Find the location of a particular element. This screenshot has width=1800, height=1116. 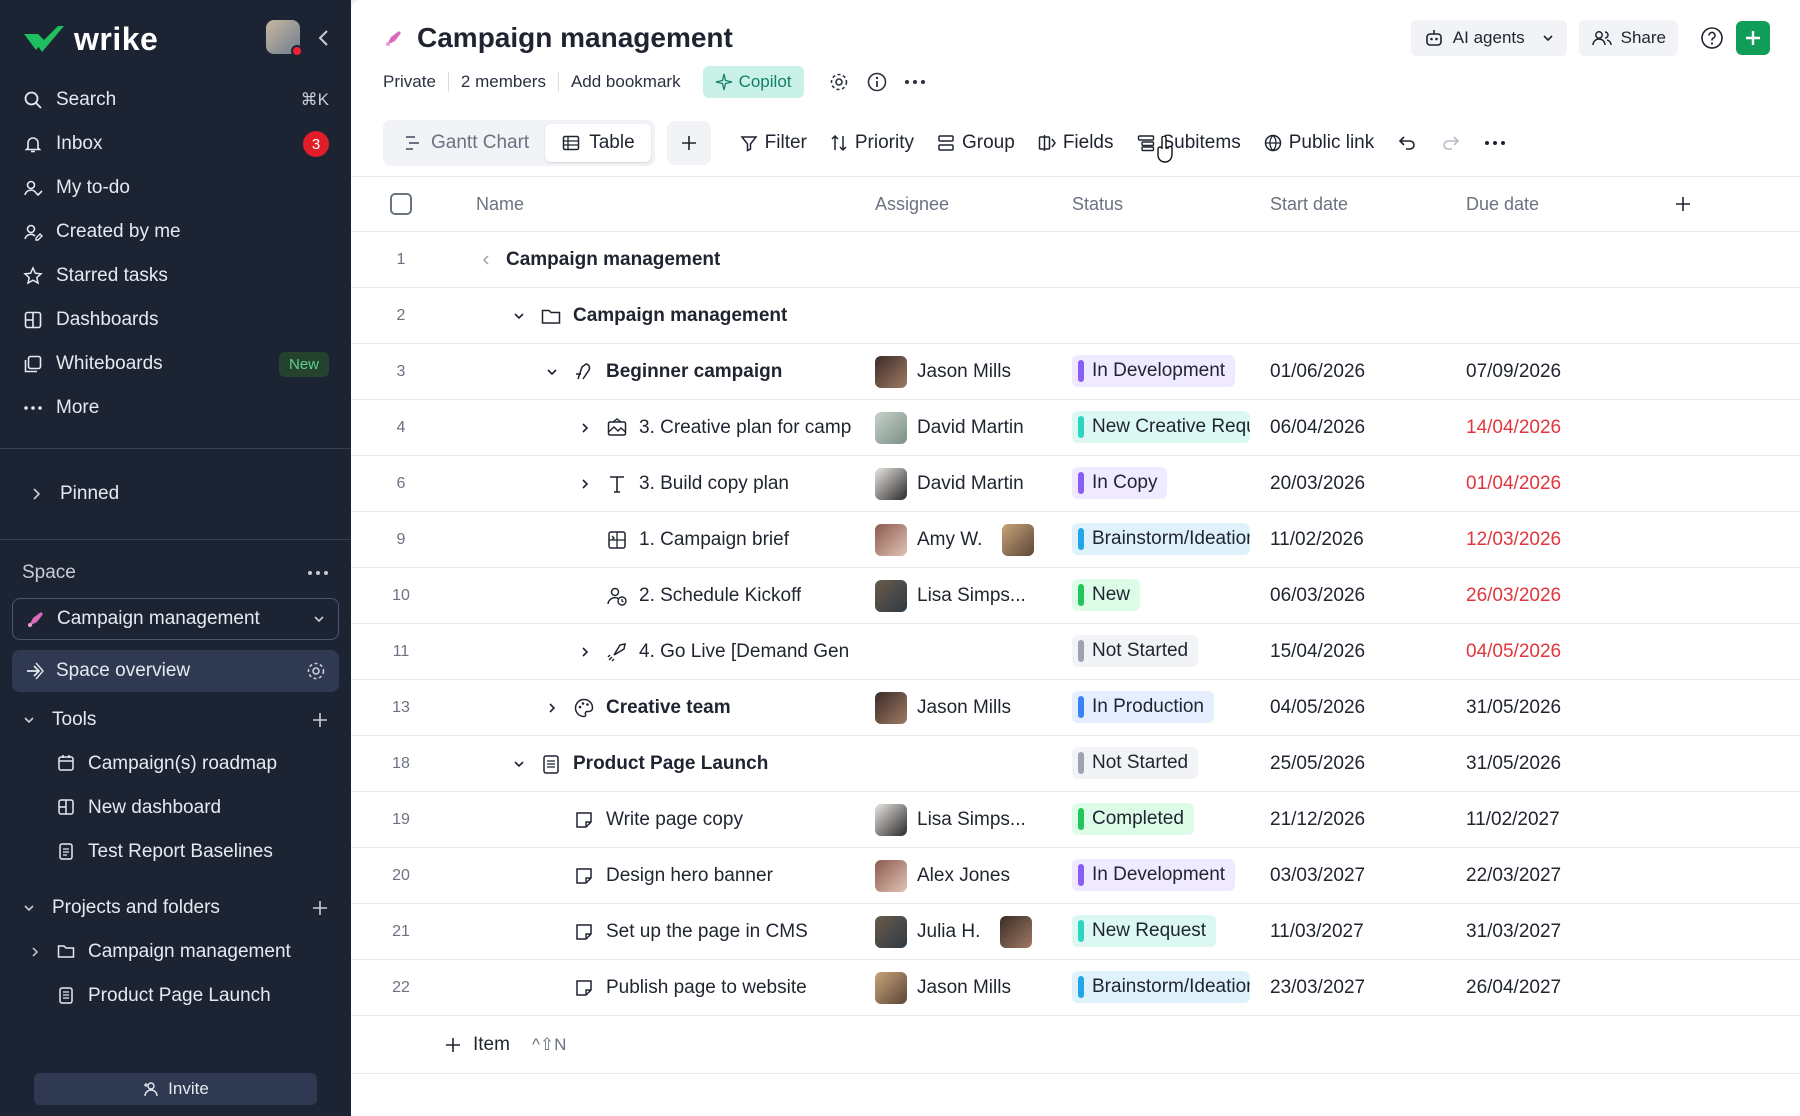

sidebar-item-created-by-me: Created by me is located at coordinates (175, 232).